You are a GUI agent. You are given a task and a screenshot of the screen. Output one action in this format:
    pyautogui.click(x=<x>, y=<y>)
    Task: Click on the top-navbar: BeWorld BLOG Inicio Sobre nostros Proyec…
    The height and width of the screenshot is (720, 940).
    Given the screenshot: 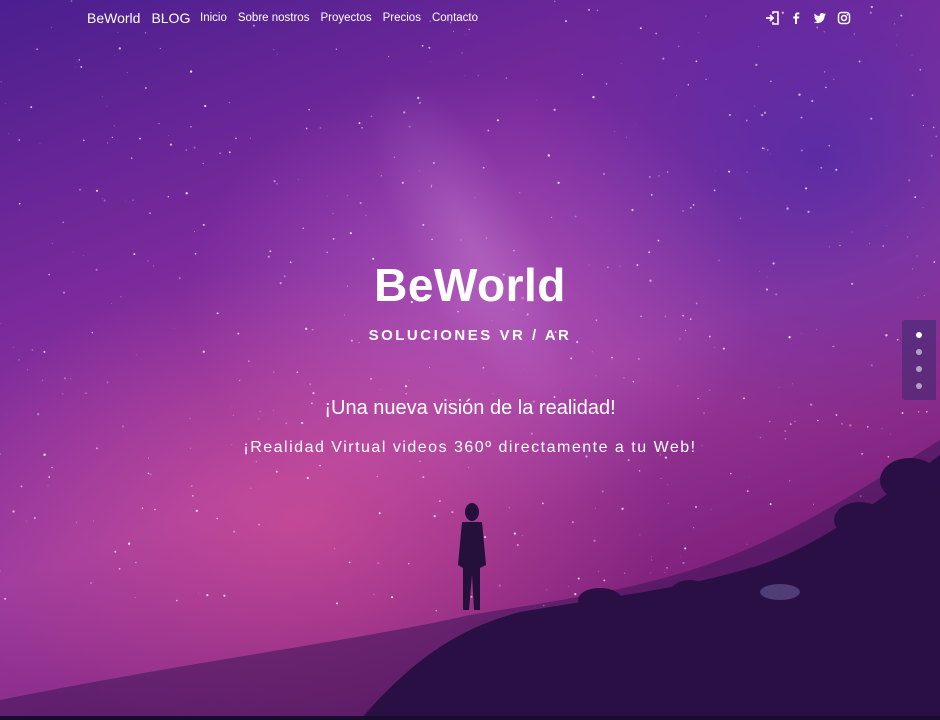 What is the action you would take?
    pyautogui.click(x=470, y=19)
    